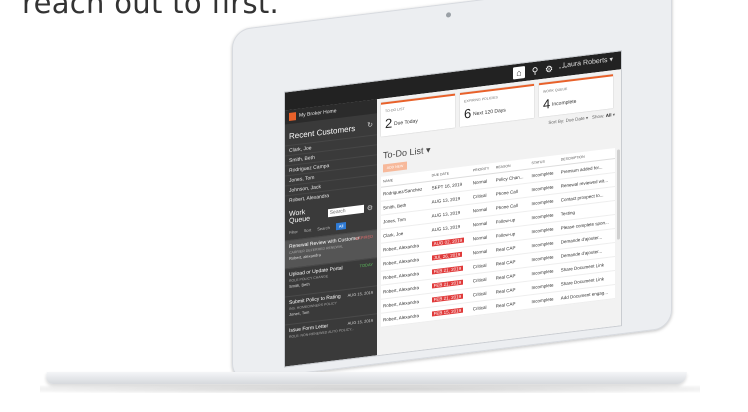 The image size is (748, 412). What do you see at coordinates (511, 304) in the screenshot?
I see `row-reason: Real CAP` at bounding box center [511, 304].